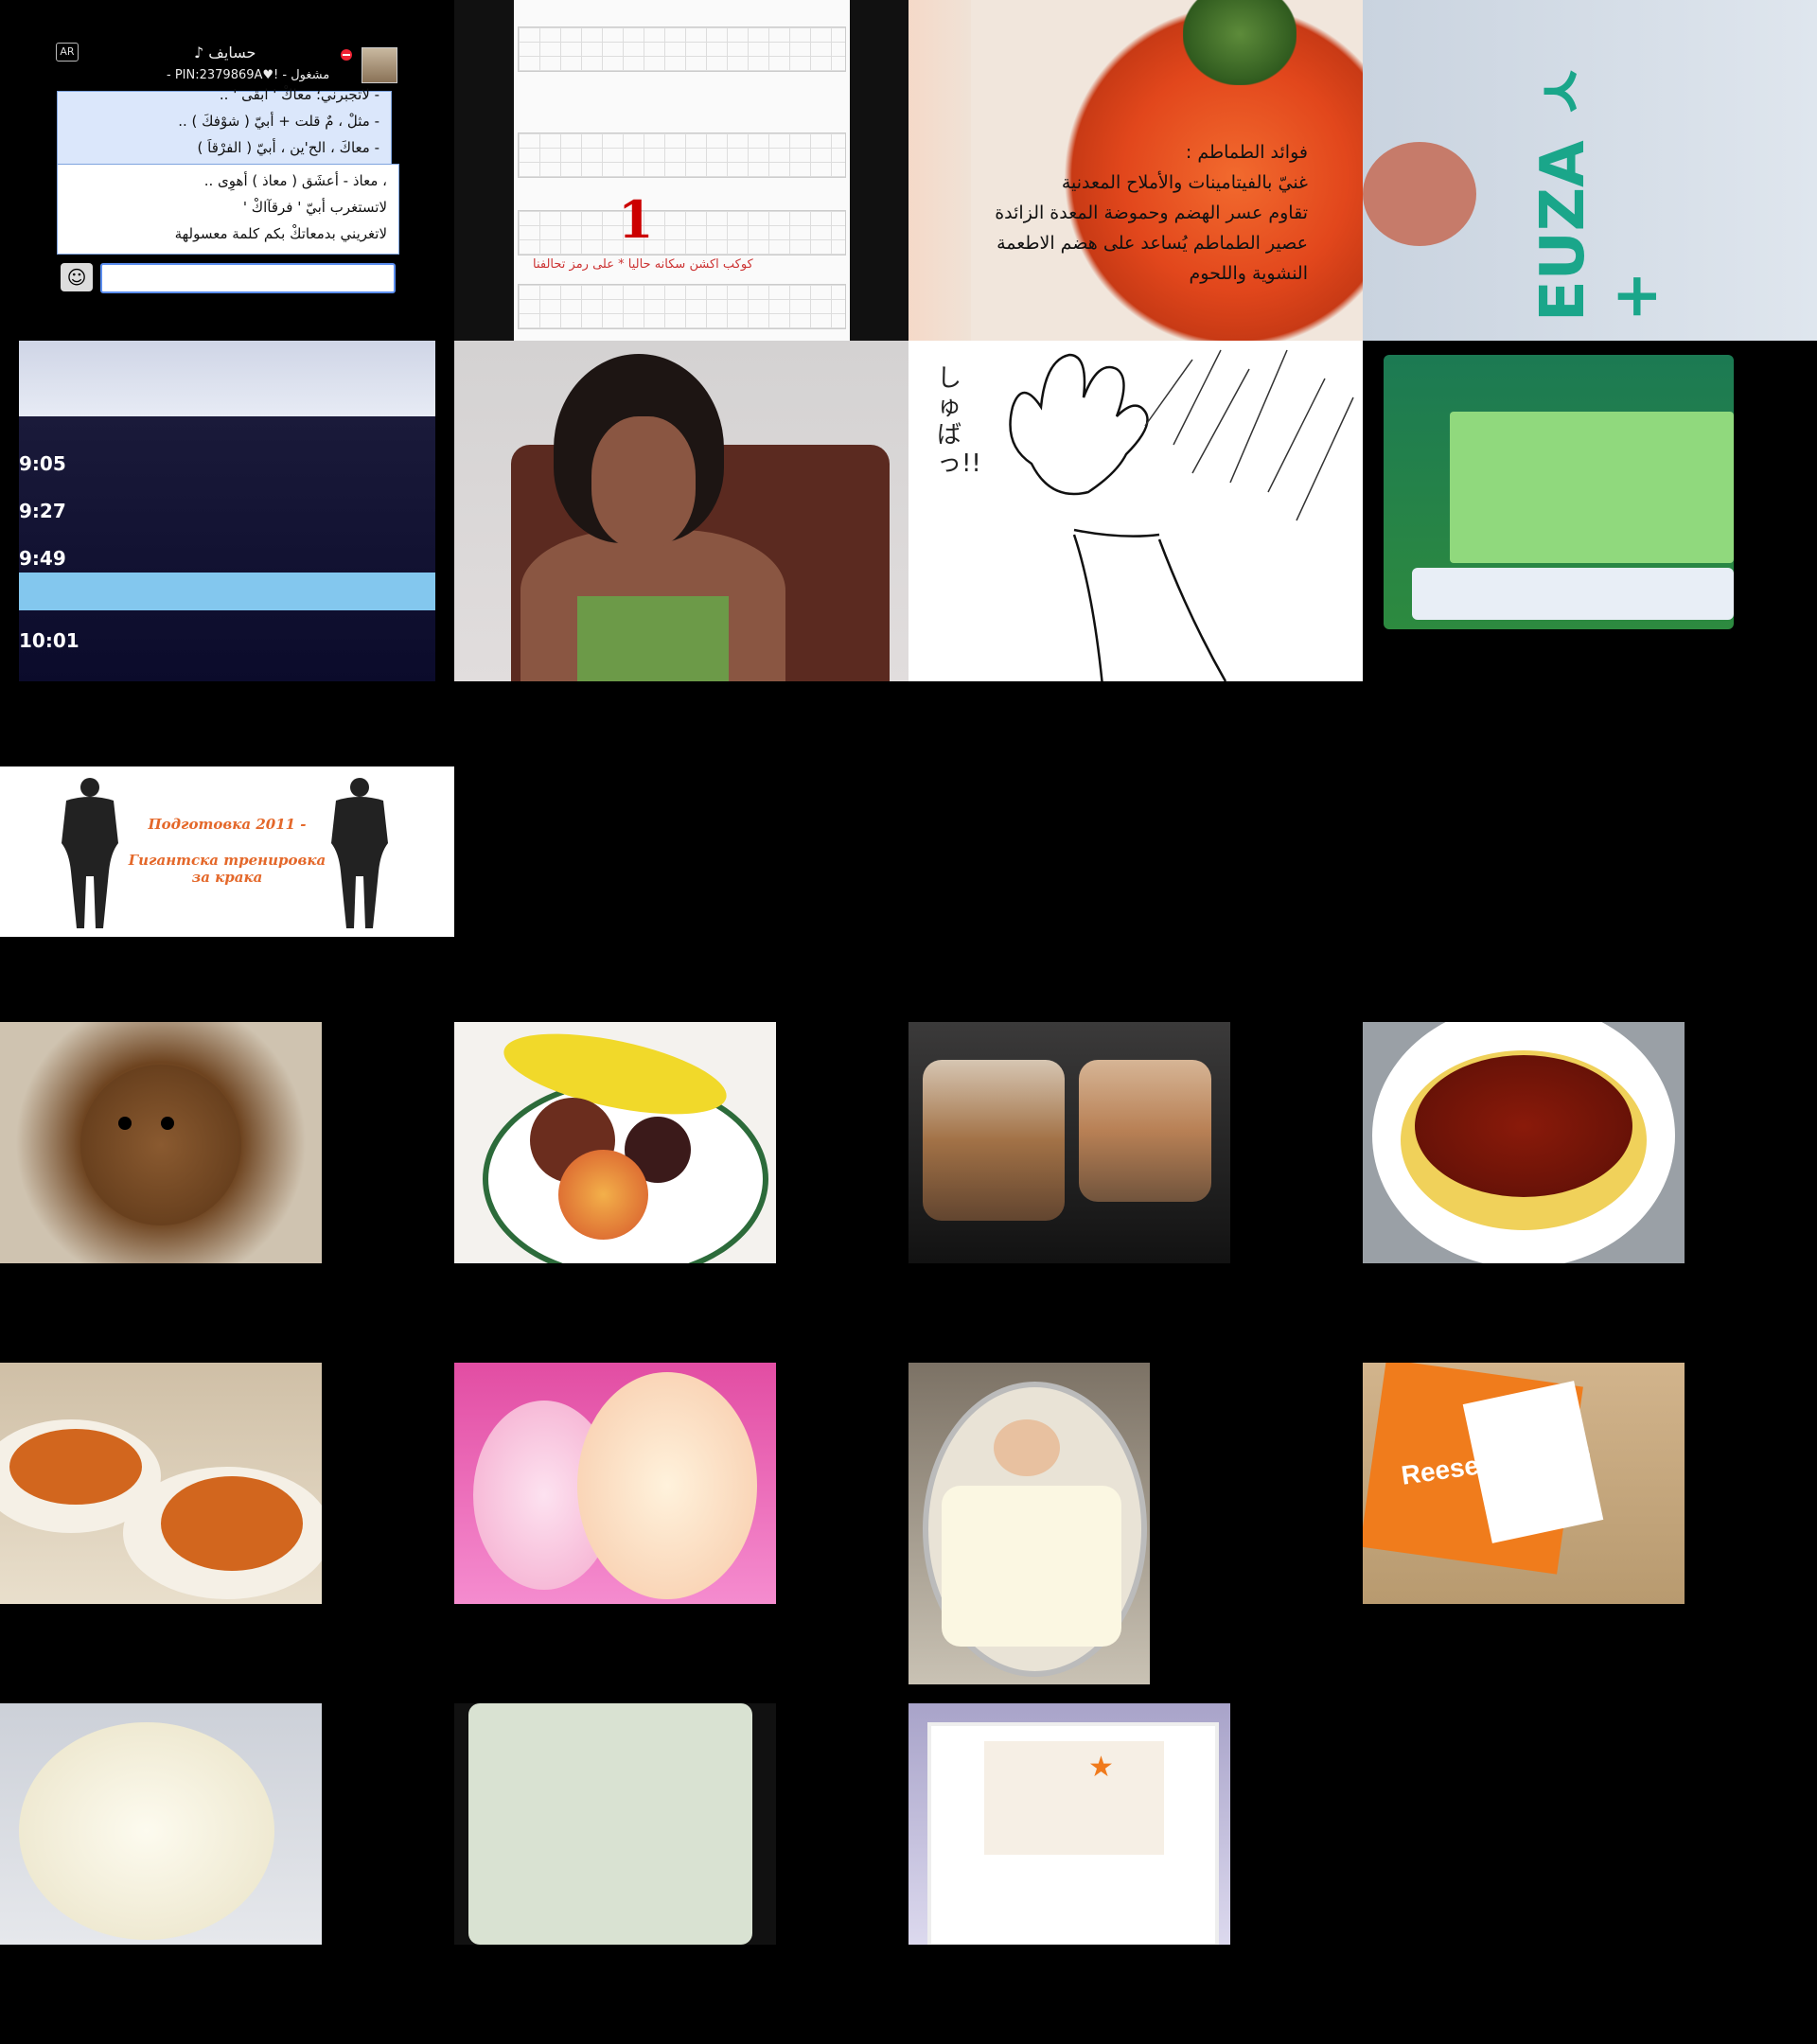  Describe the element at coordinates (227, 860) in the screenshot. I see `banner-title-line2: Гигантска тренировка` at that location.